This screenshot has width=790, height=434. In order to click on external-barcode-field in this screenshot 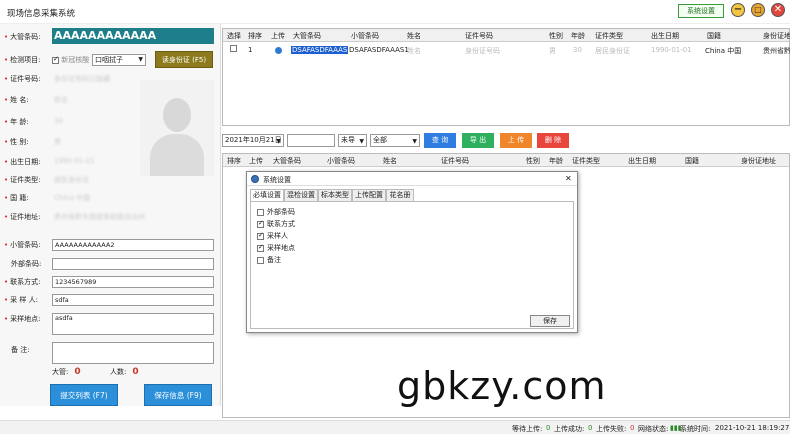, I will do `click(133, 264)`.